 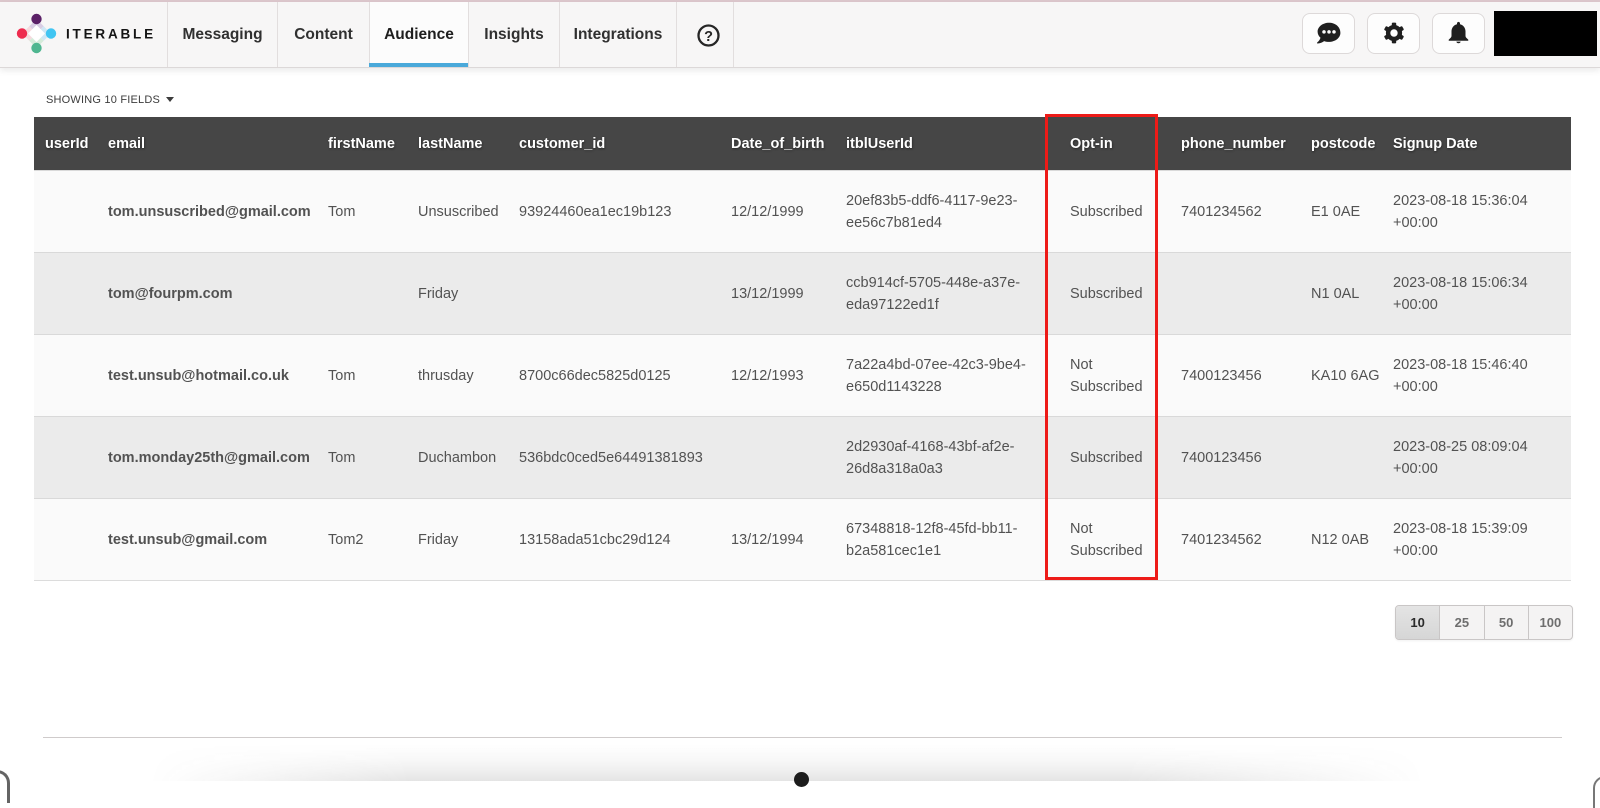 I want to click on svg-text: ITERABLE, so click(x=111, y=34).